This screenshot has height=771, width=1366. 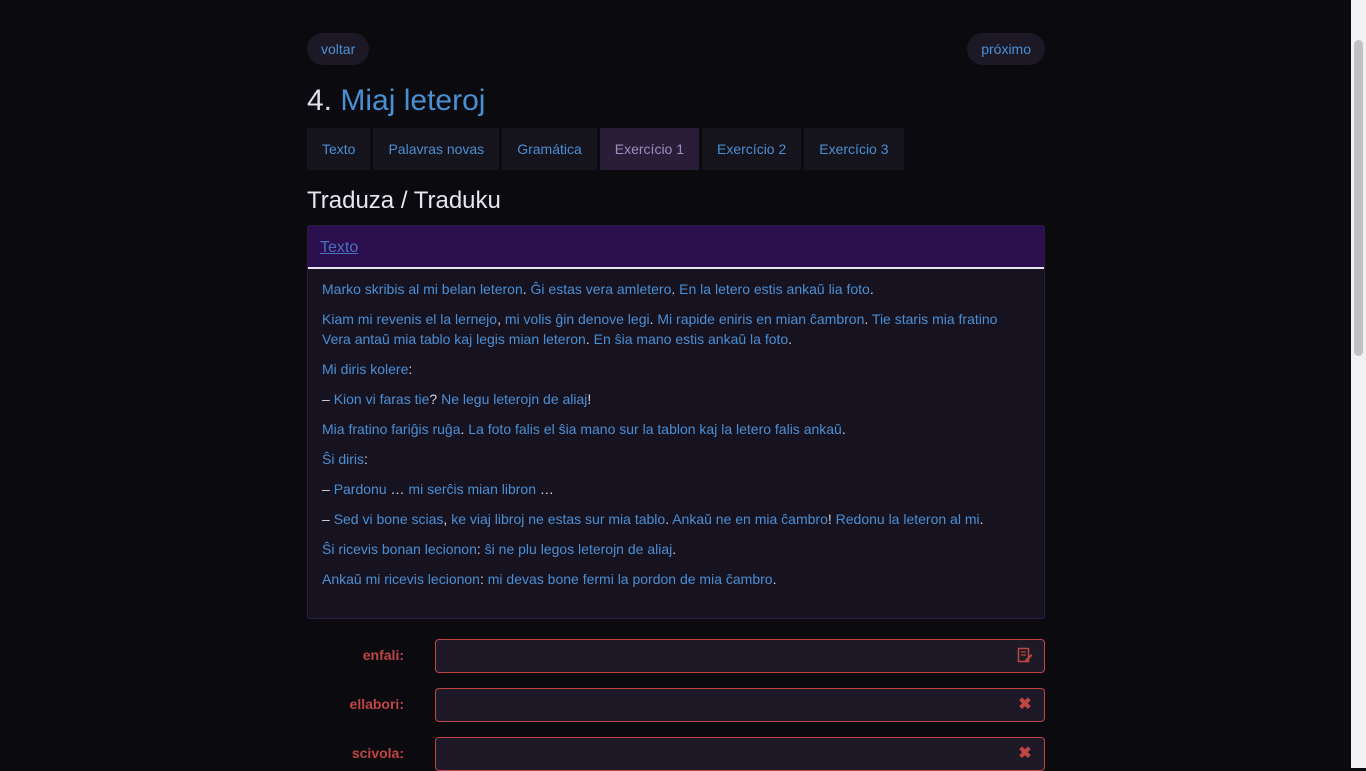 I want to click on edit-icon-graphic, so click(x=1025, y=655).